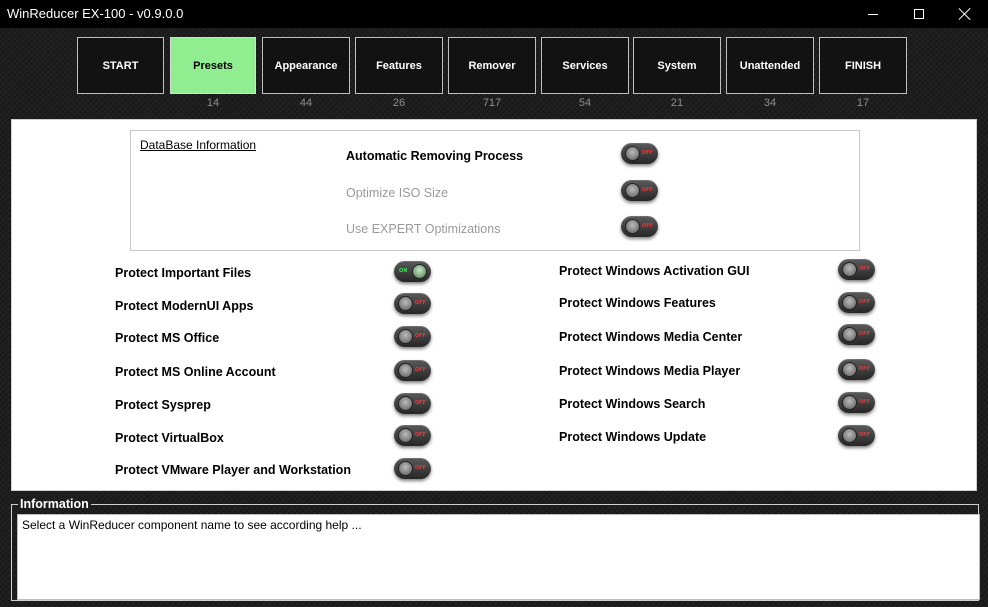  I want to click on nav-count: 44, so click(306, 103).